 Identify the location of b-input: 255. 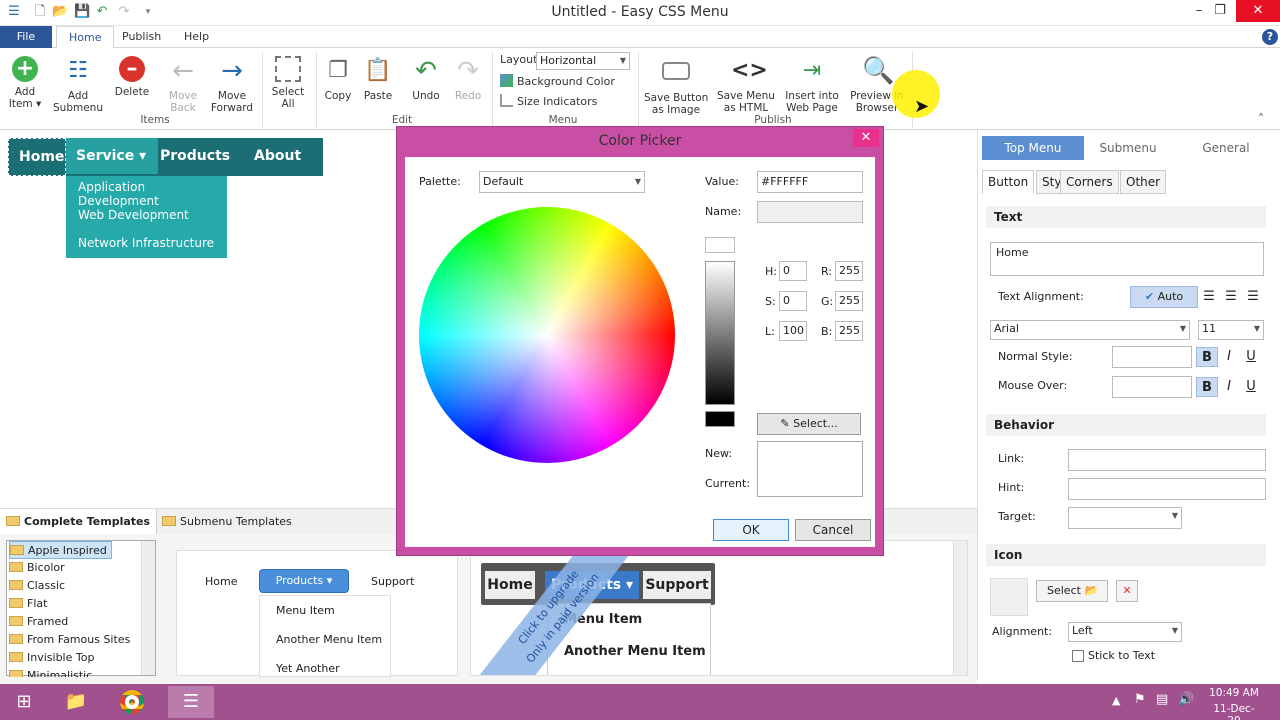
(849, 331).